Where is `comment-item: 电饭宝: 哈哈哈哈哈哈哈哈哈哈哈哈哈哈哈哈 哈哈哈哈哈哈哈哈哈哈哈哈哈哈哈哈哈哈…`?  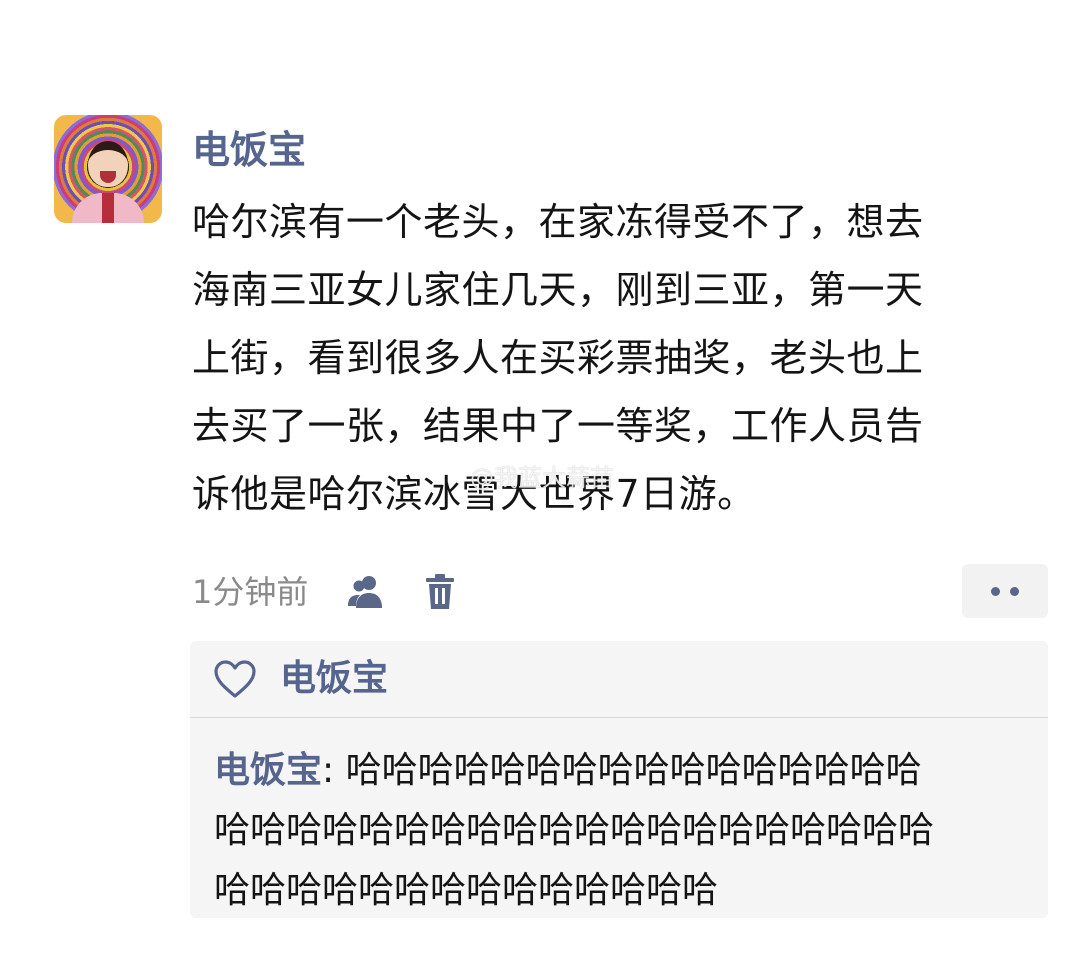
comment-item: 电饭宝: 哈哈哈哈哈哈哈哈哈哈哈哈哈哈哈哈 哈哈哈哈哈哈哈哈哈哈哈哈哈哈哈哈哈哈… is located at coordinates (624, 831).